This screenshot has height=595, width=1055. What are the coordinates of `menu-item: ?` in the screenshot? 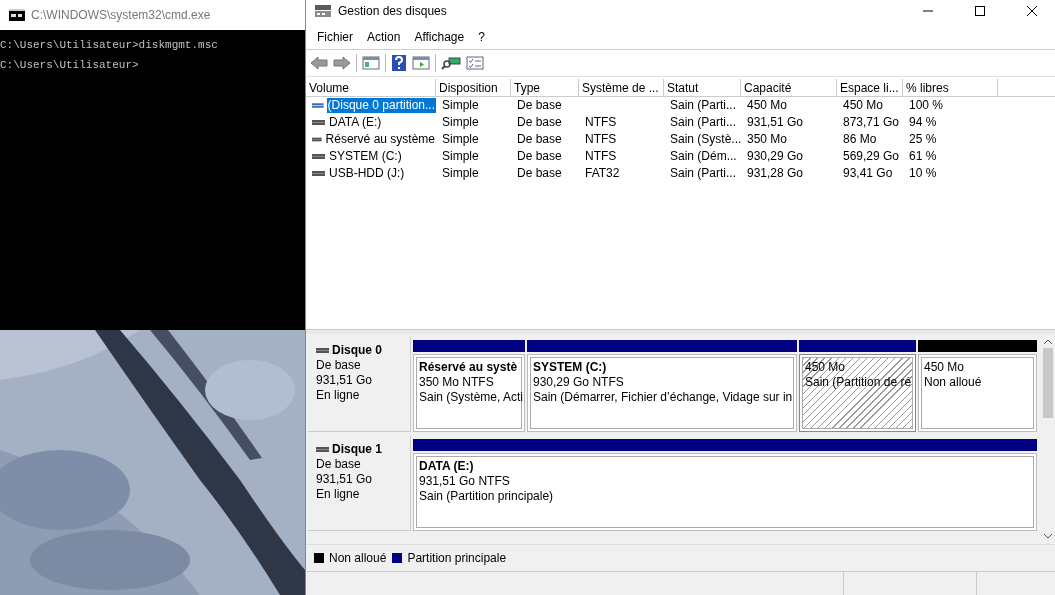 It's located at (481, 37).